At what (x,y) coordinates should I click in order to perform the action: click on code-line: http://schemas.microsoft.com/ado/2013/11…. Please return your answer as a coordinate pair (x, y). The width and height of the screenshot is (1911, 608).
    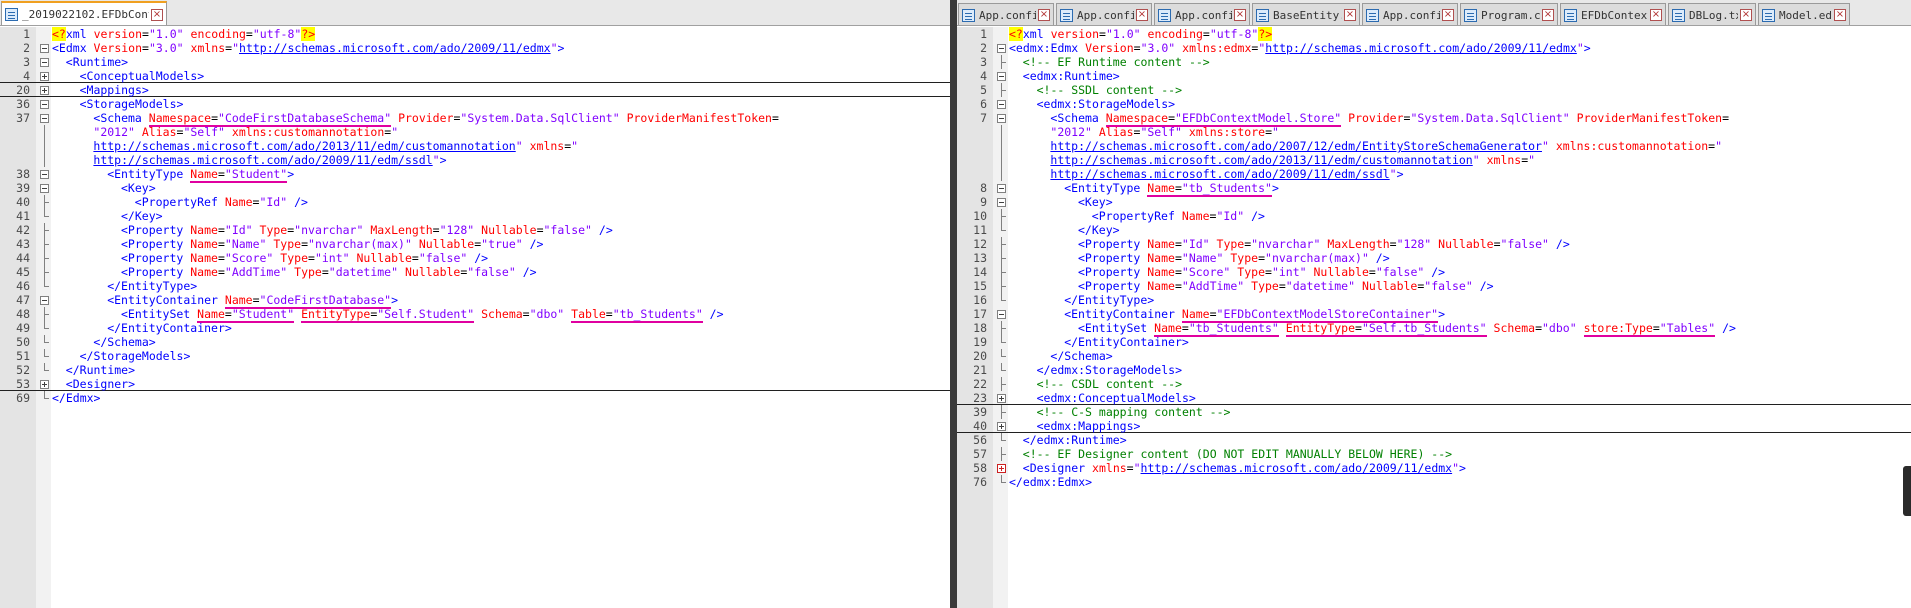
    Looking at the image, I should click on (475, 146).